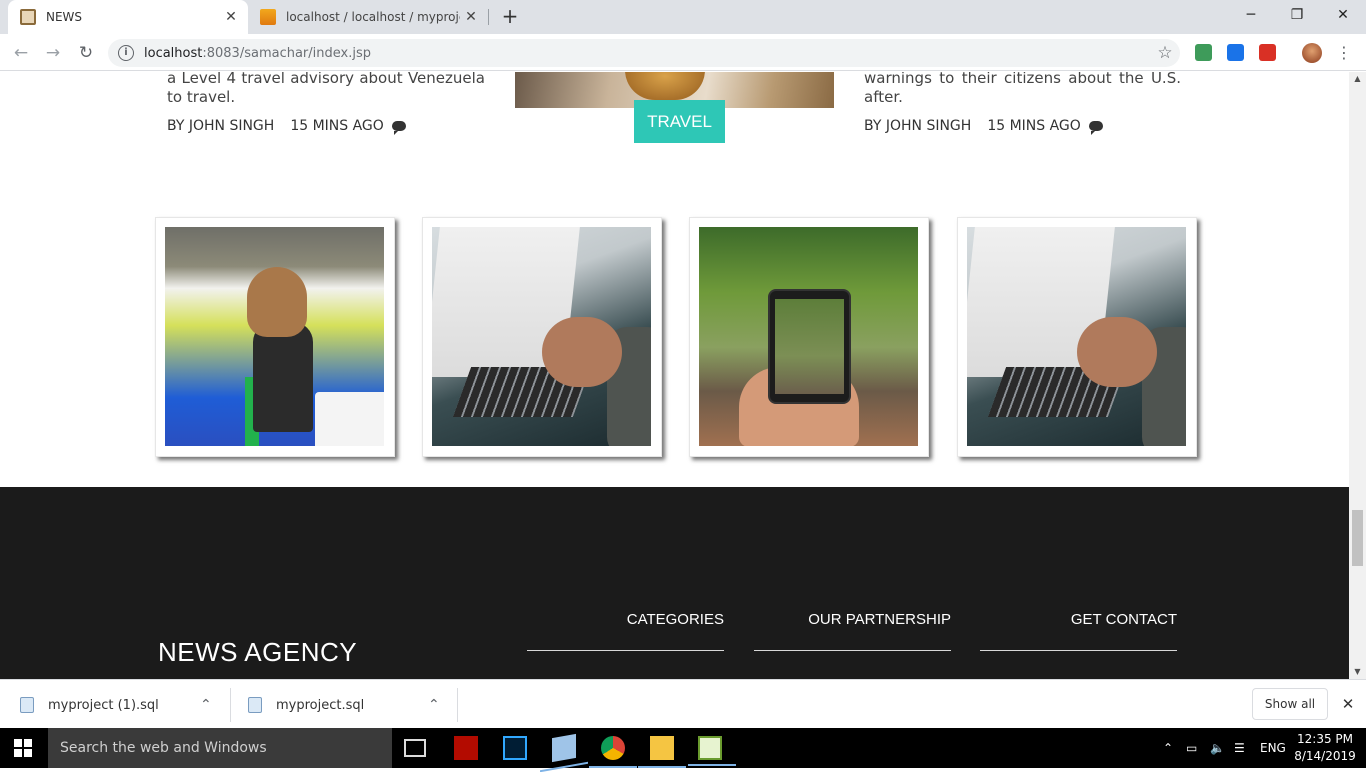 The height and width of the screenshot is (772, 1366). What do you see at coordinates (286, 126) in the screenshot?
I see `left-article-byline: BY JOHN SINGH 15 MINS AGO` at bounding box center [286, 126].